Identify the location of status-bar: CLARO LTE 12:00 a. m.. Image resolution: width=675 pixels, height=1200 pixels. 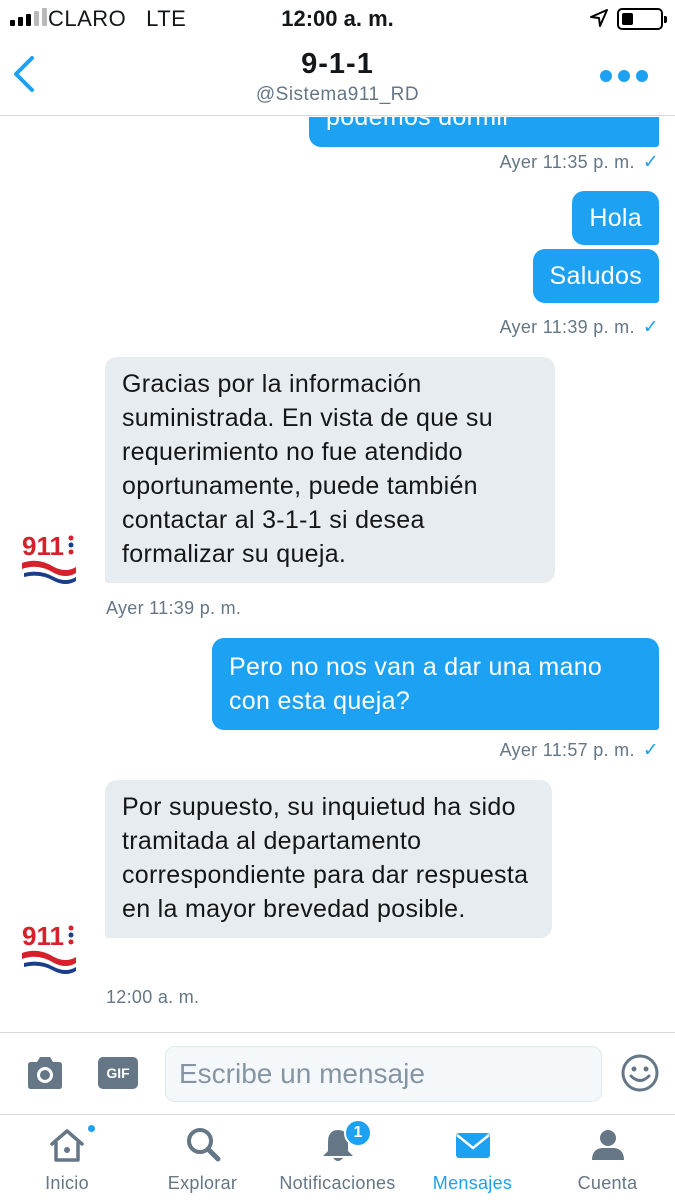
(337, 19).